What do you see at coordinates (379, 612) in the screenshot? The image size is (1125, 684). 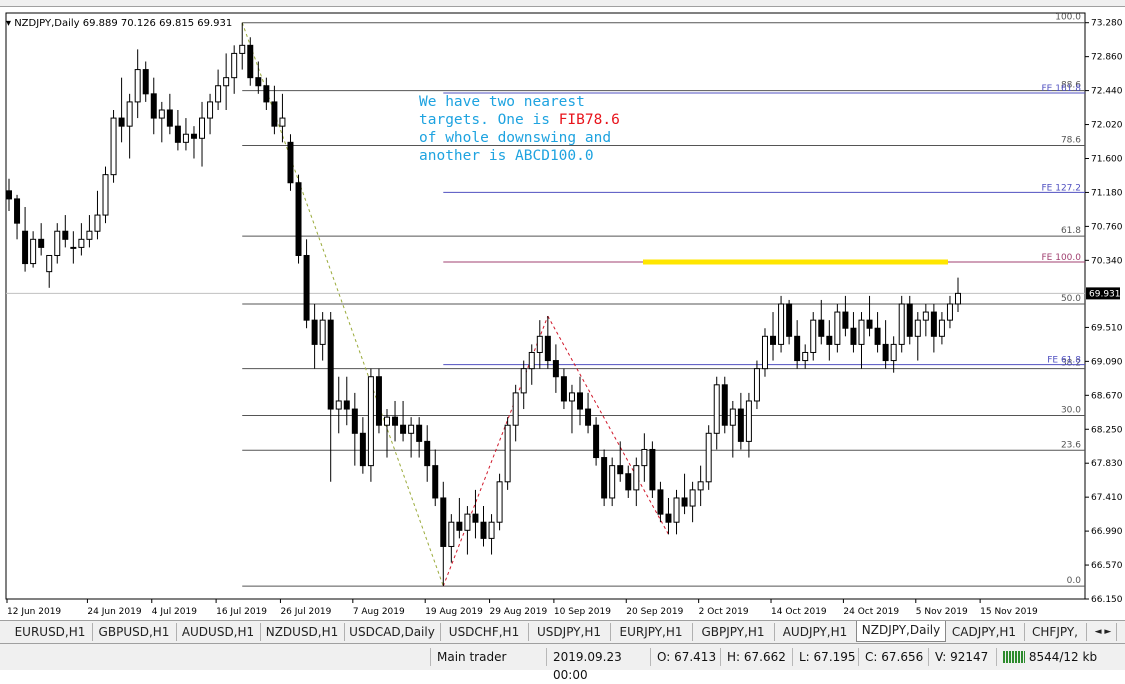 I see `x-tick-label-5: 7 Aug 2019` at bounding box center [379, 612].